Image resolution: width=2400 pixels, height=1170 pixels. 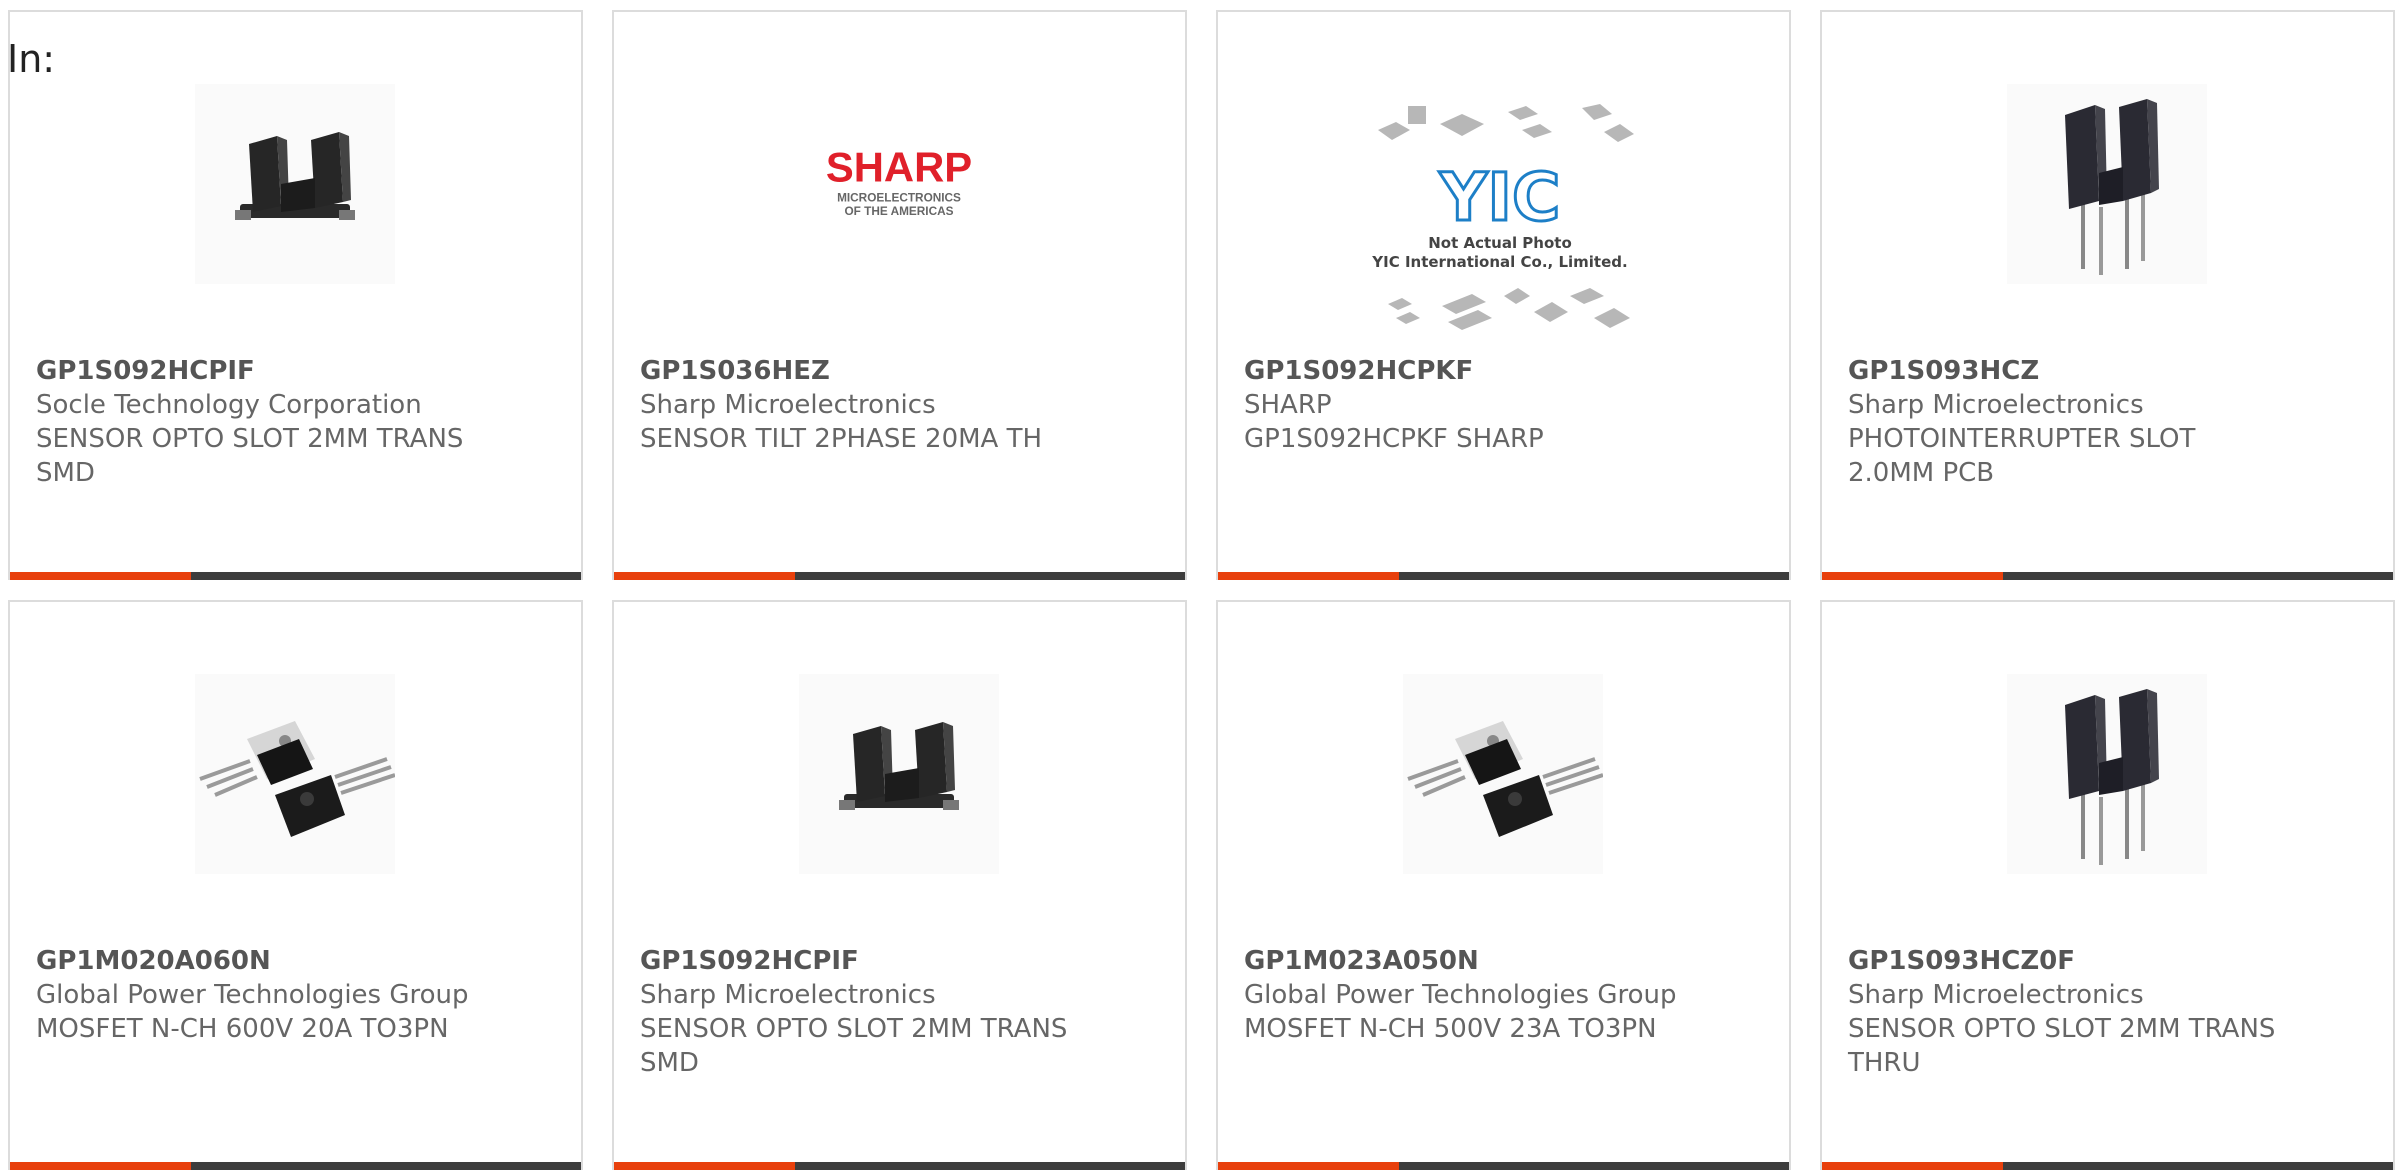 What do you see at coordinates (1499, 262) in the screenshot?
I see `svg-text:YIC International Co., Limited: YIC International Co., Limited.` at bounding box center [1499, 262].